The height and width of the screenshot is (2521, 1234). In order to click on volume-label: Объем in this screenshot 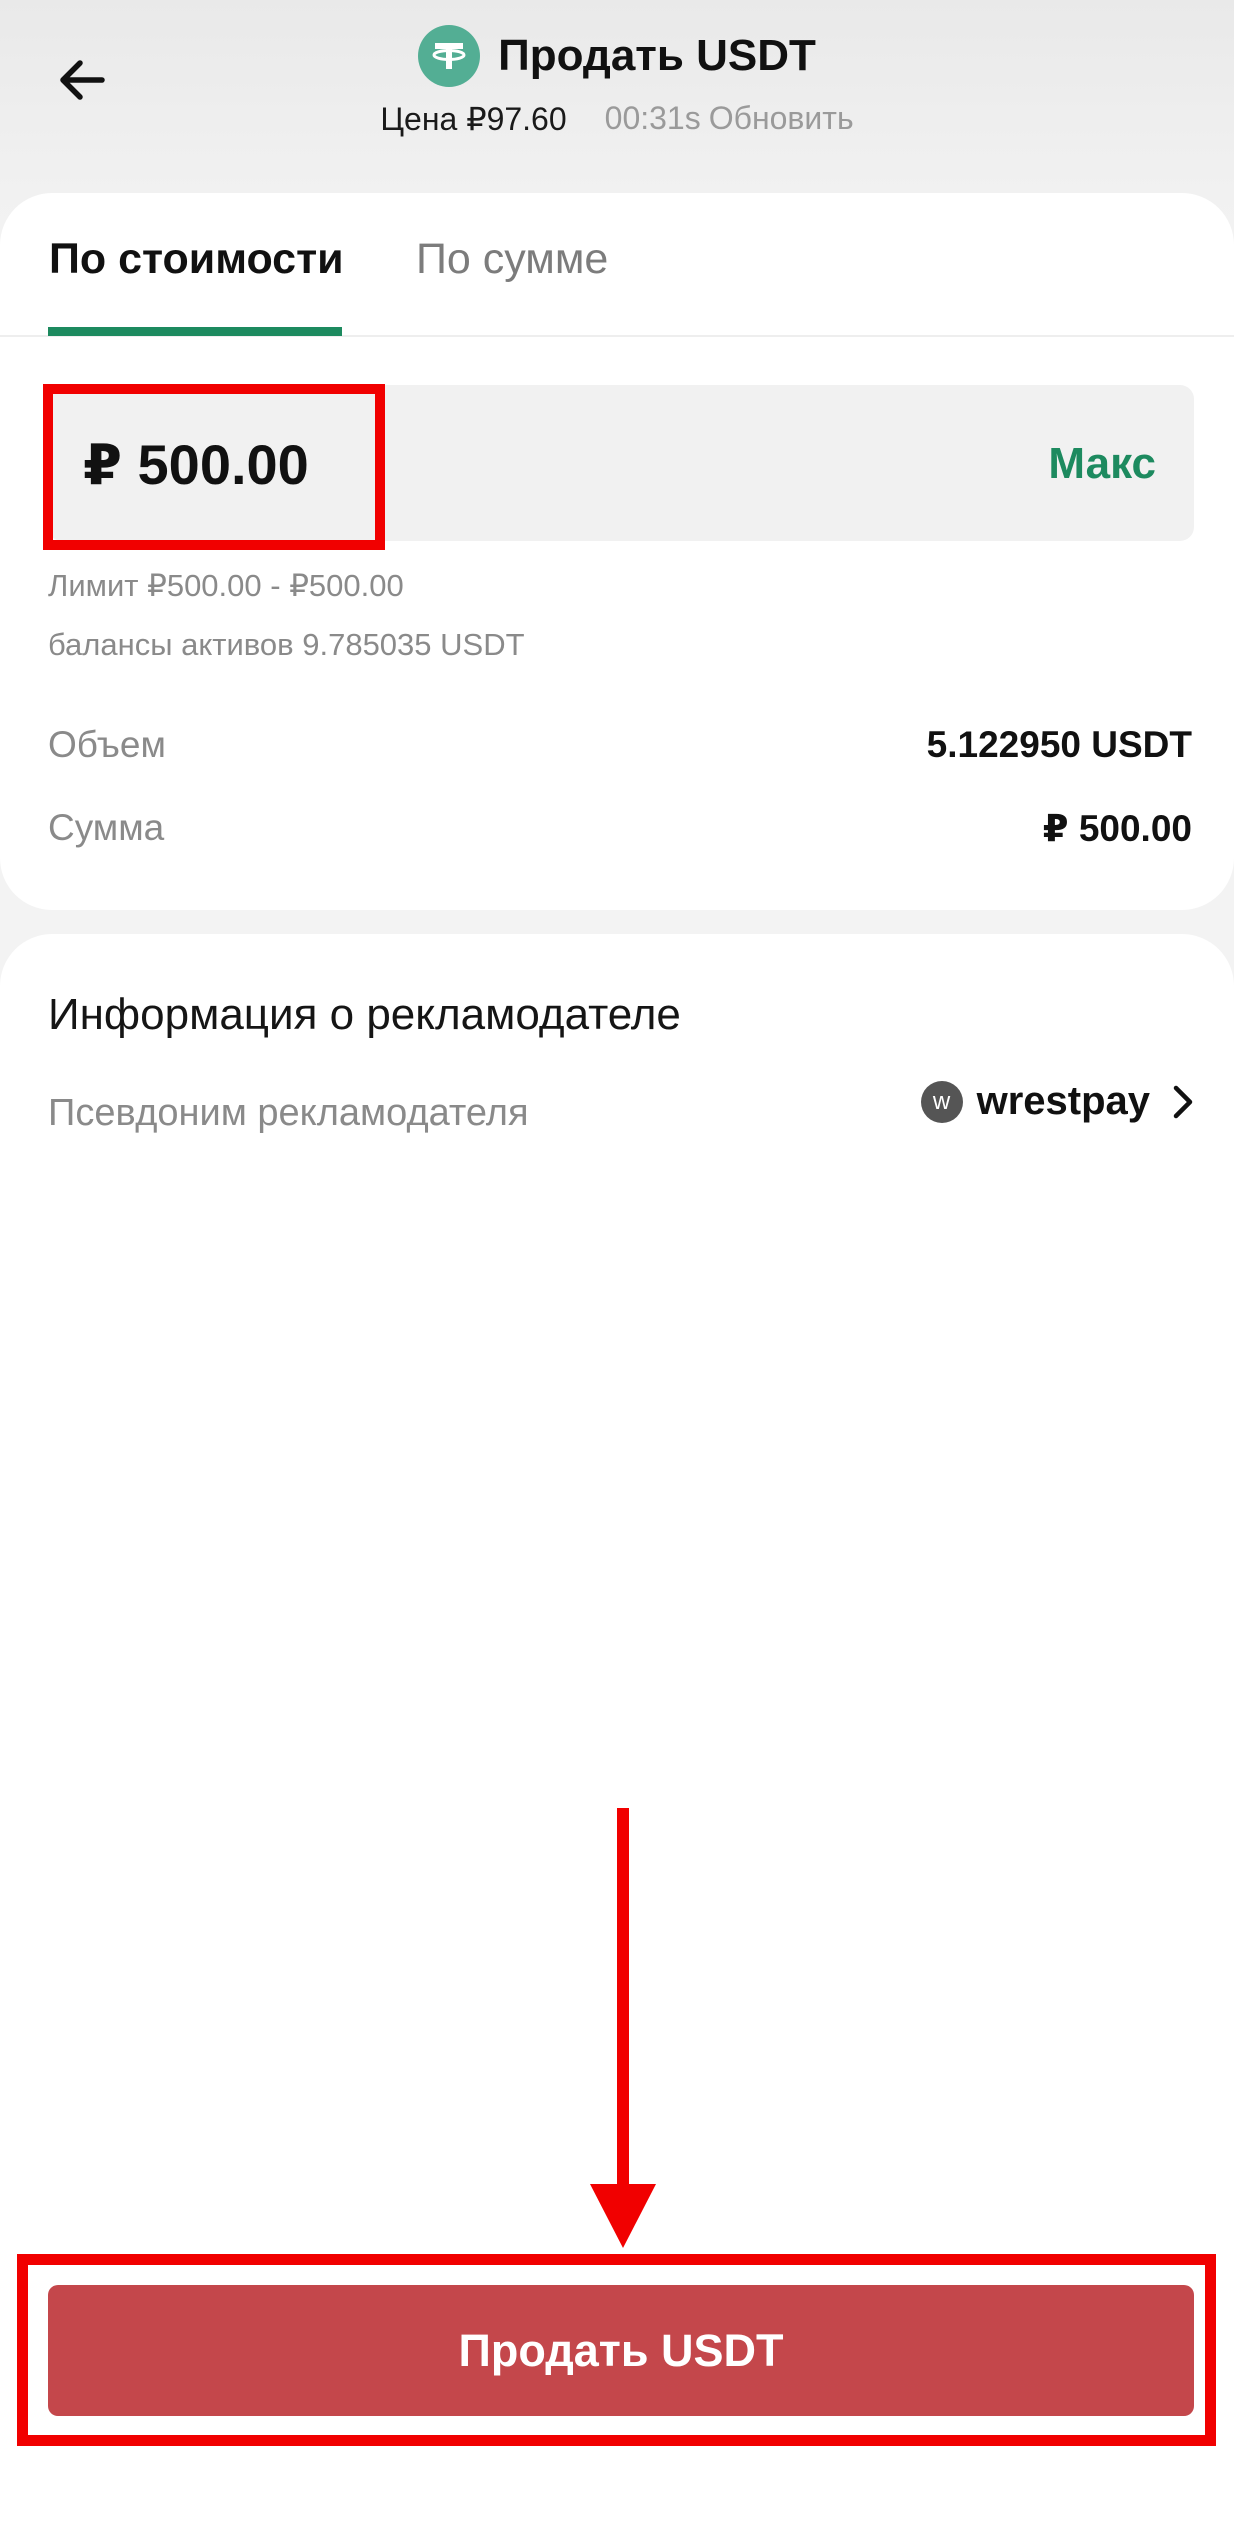, I will do `click(107, 744)`.